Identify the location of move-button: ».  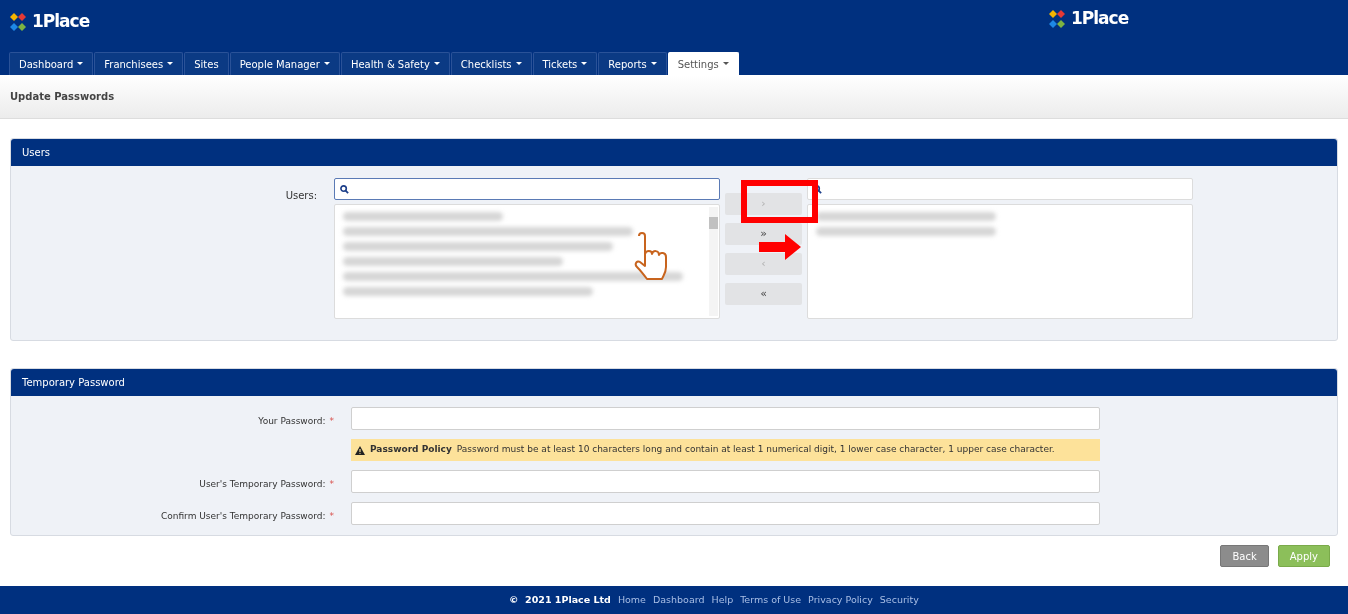
(763, 234).